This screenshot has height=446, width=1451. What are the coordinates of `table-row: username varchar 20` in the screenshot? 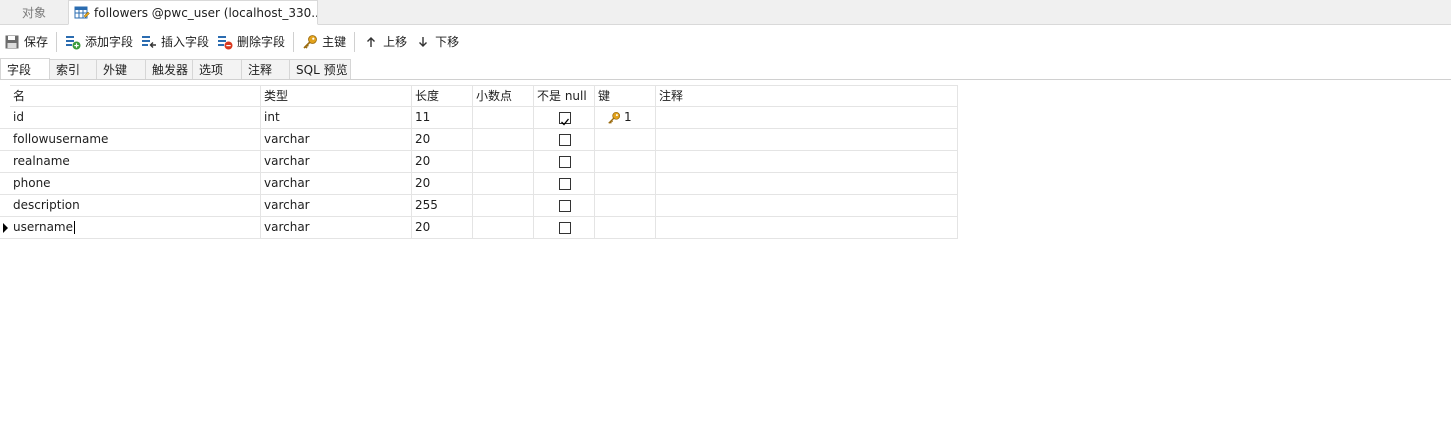 It's located at (479, 228).